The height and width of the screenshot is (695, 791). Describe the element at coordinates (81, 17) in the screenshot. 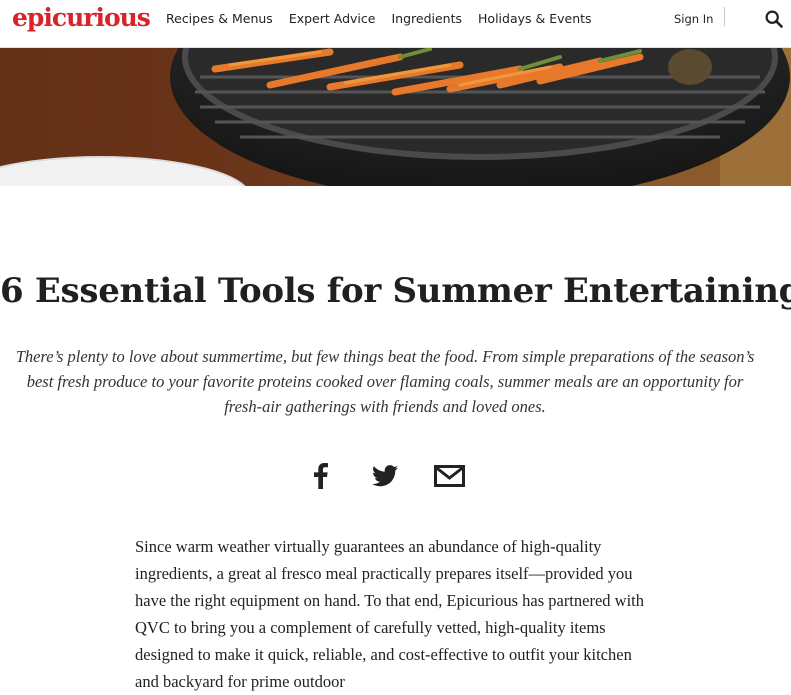

I see `epicurious-logo: epicurious` at that location.